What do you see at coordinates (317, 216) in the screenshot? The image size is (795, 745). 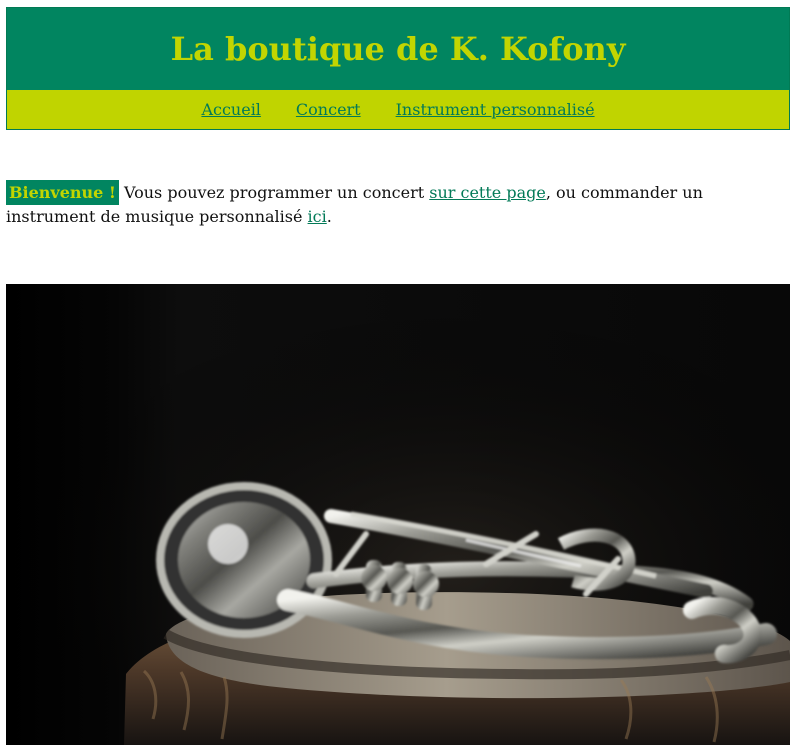 I see `custom-instrument-link: ici` at bounding box center [317, 216].